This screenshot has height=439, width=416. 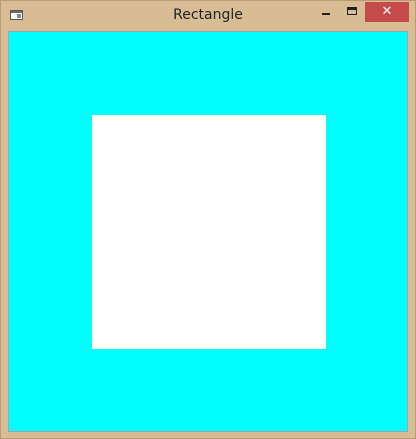 I want to click on close-button: ✕, so click(x=387, y=12).